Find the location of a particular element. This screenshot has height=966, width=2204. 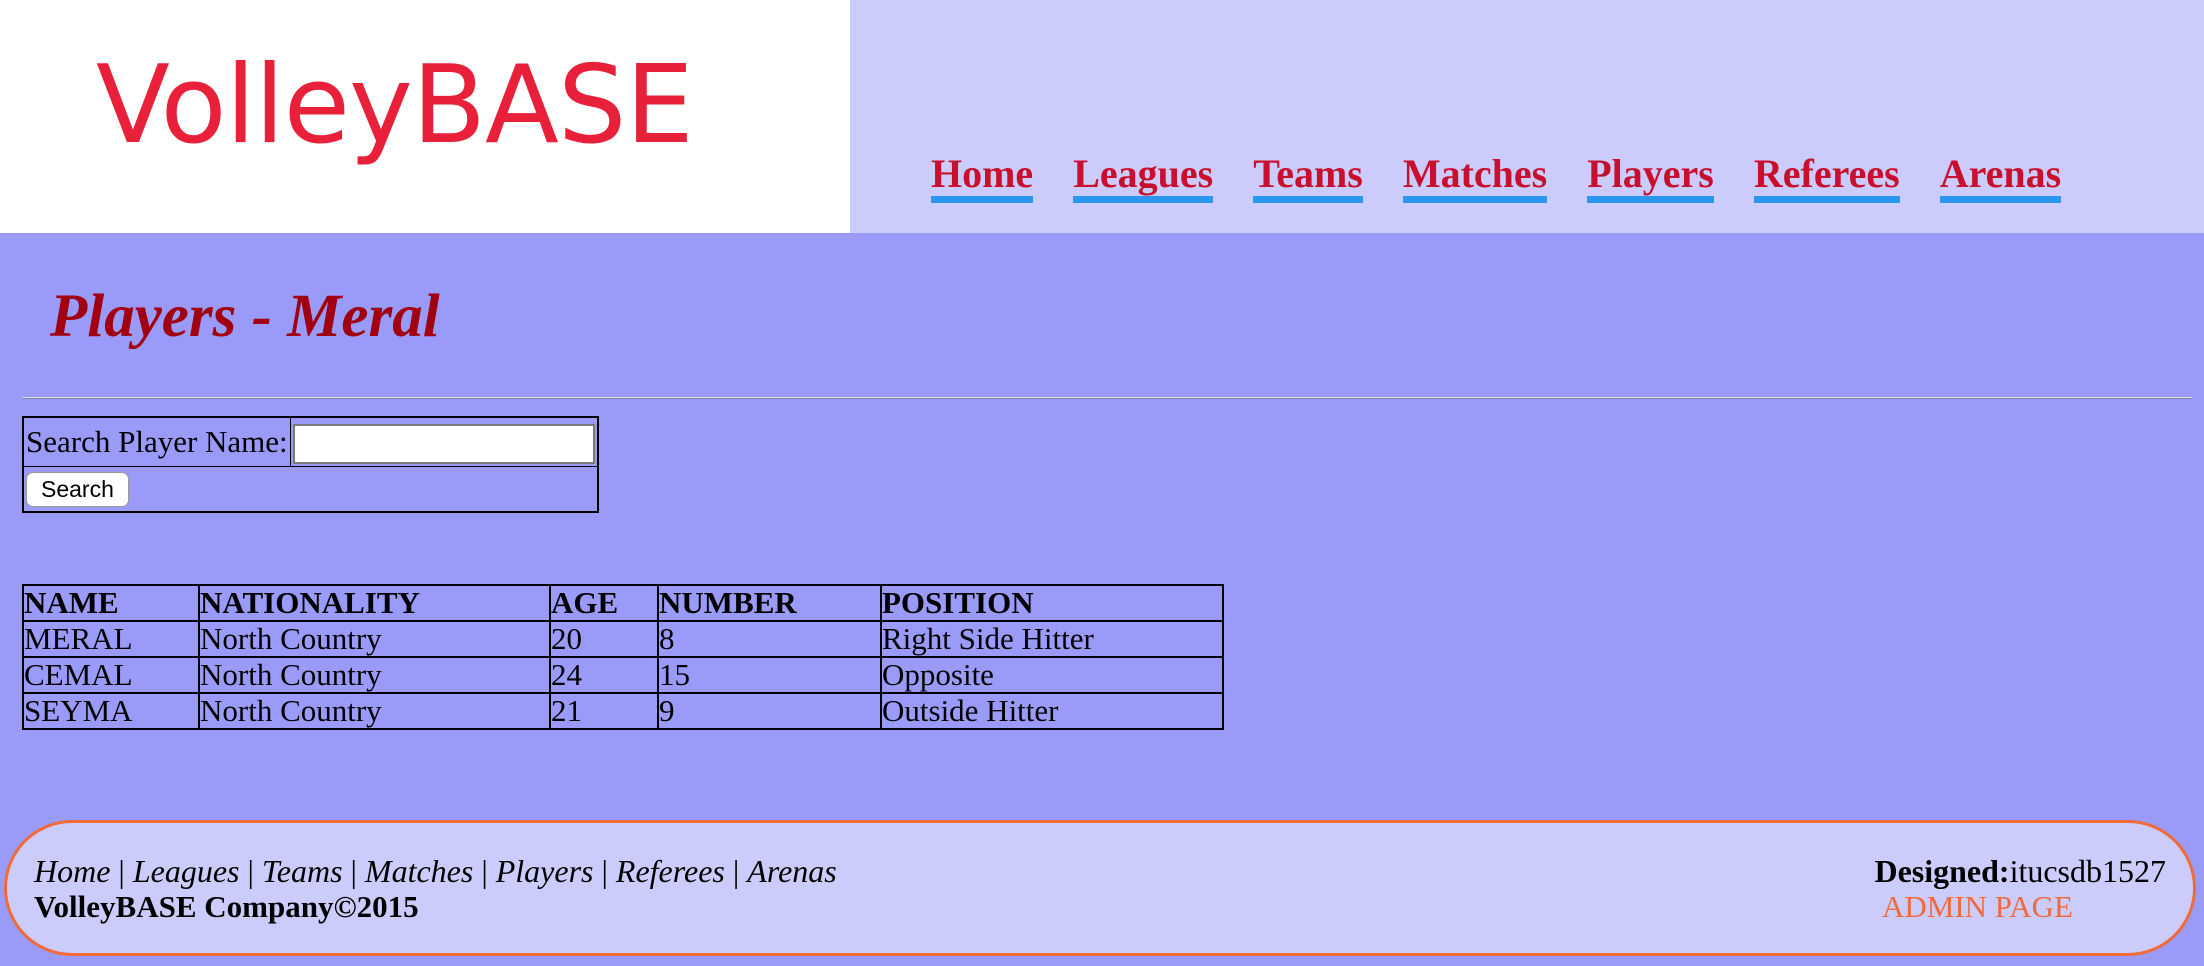

nav-matches-link: Matches is located at coordinates (1475, 177).